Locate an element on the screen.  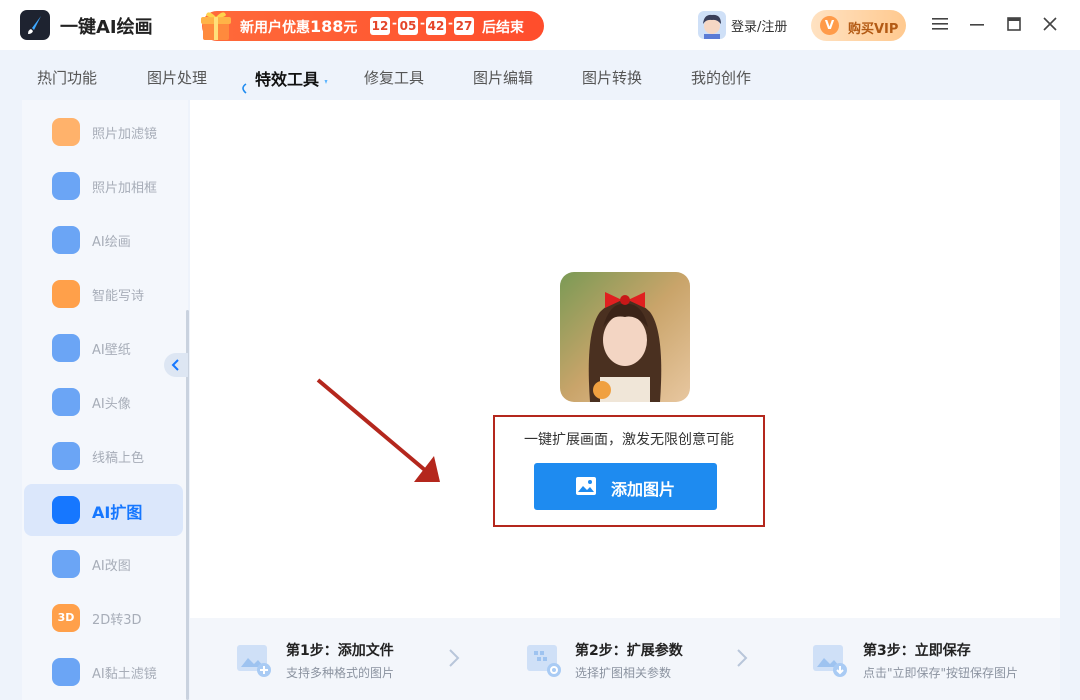
step-1-title: 第1步：添加文件 is located at coordinates (340, 651).